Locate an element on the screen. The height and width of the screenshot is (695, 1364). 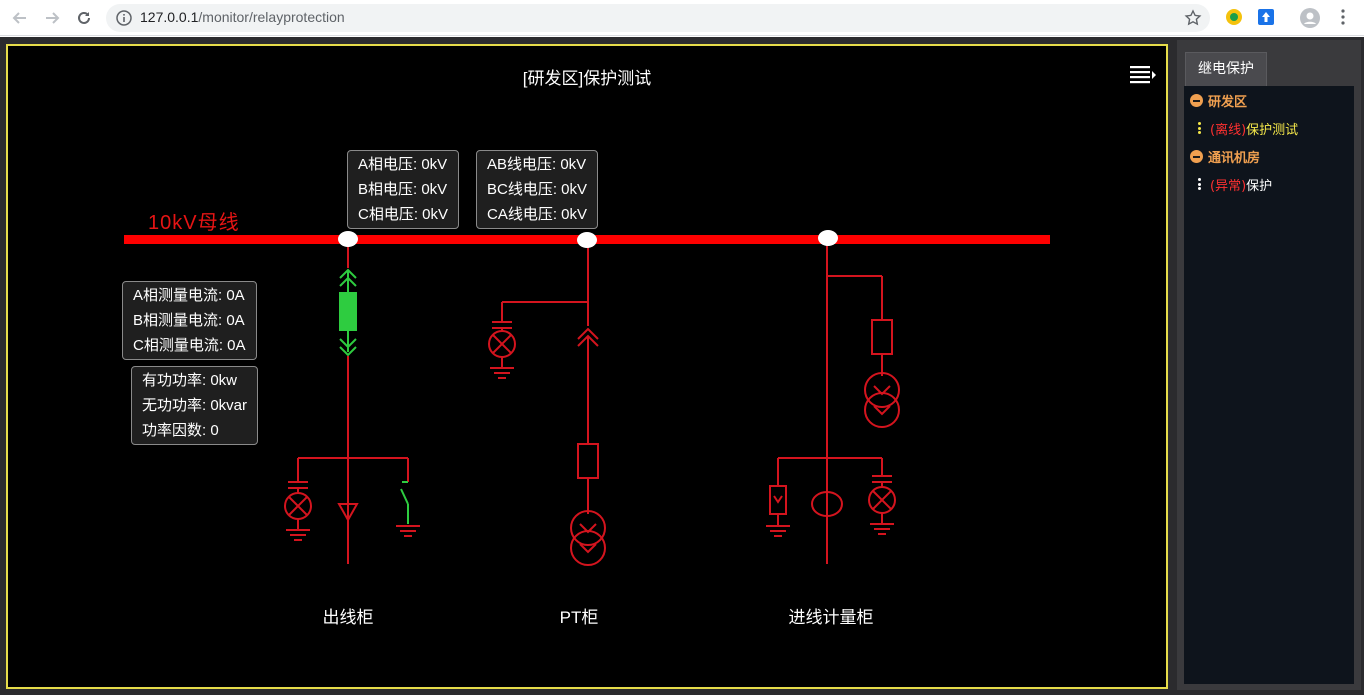
cabinet-label-incoming: 进线计量柜 is located at coordinates (831, 617).